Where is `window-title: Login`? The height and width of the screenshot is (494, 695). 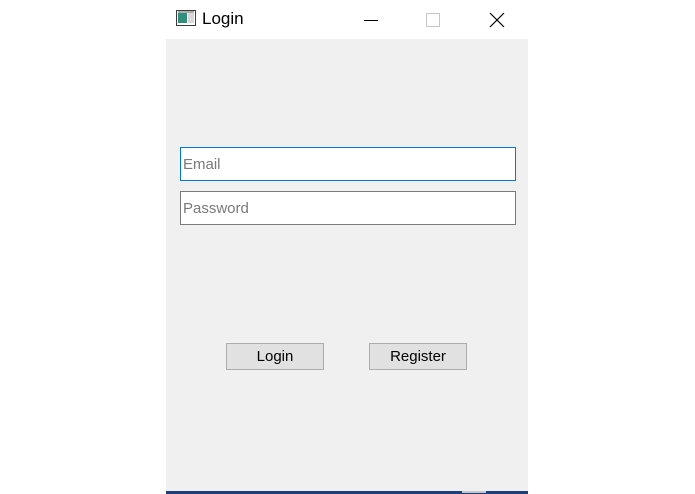
window-title: Login is located at coordinates (223, 18).